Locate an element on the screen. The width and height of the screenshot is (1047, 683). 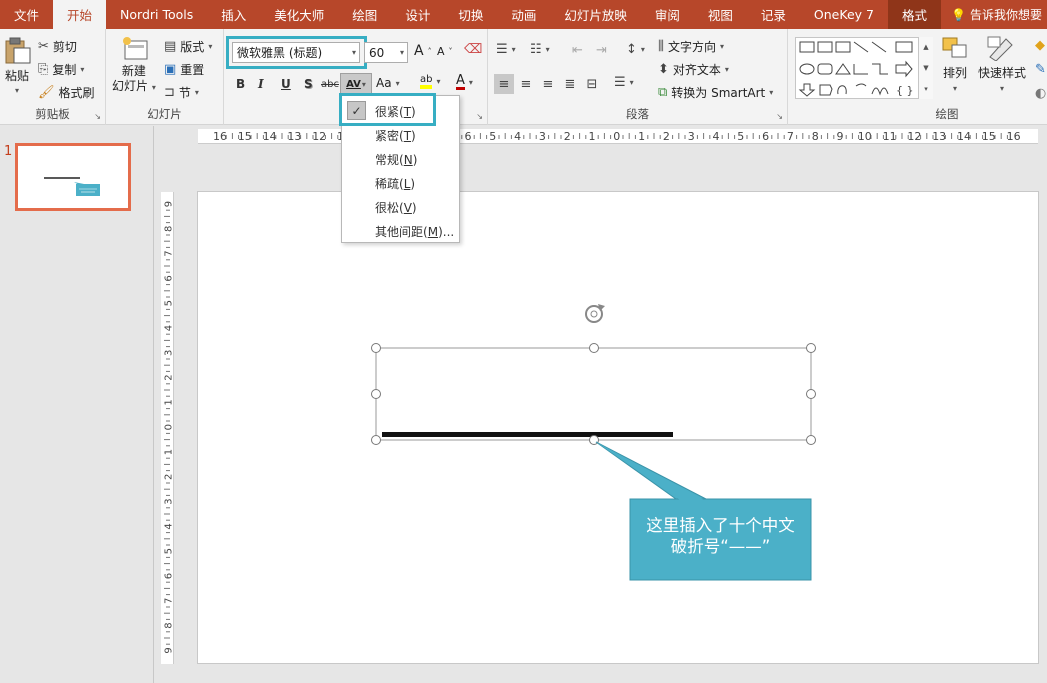
selected-textbox is located at coordinates (593, 394).